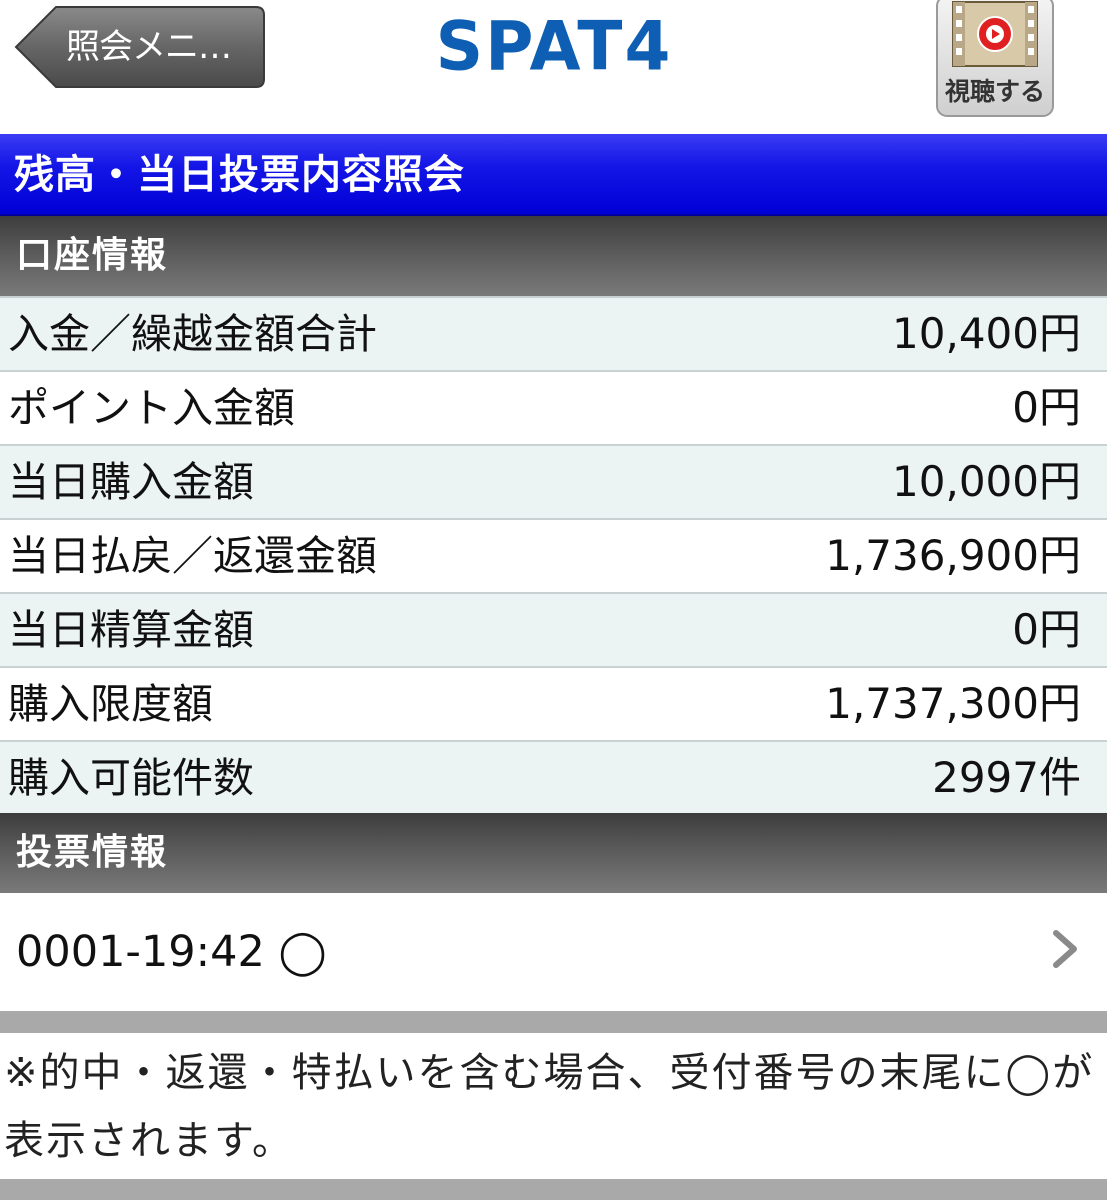 This screenshot has width=1107, height=1200. What do you see at coordinates (953, 555) in the screenshot?
I see `row-value: 1,736,900円` at bounding box center [953, 555].